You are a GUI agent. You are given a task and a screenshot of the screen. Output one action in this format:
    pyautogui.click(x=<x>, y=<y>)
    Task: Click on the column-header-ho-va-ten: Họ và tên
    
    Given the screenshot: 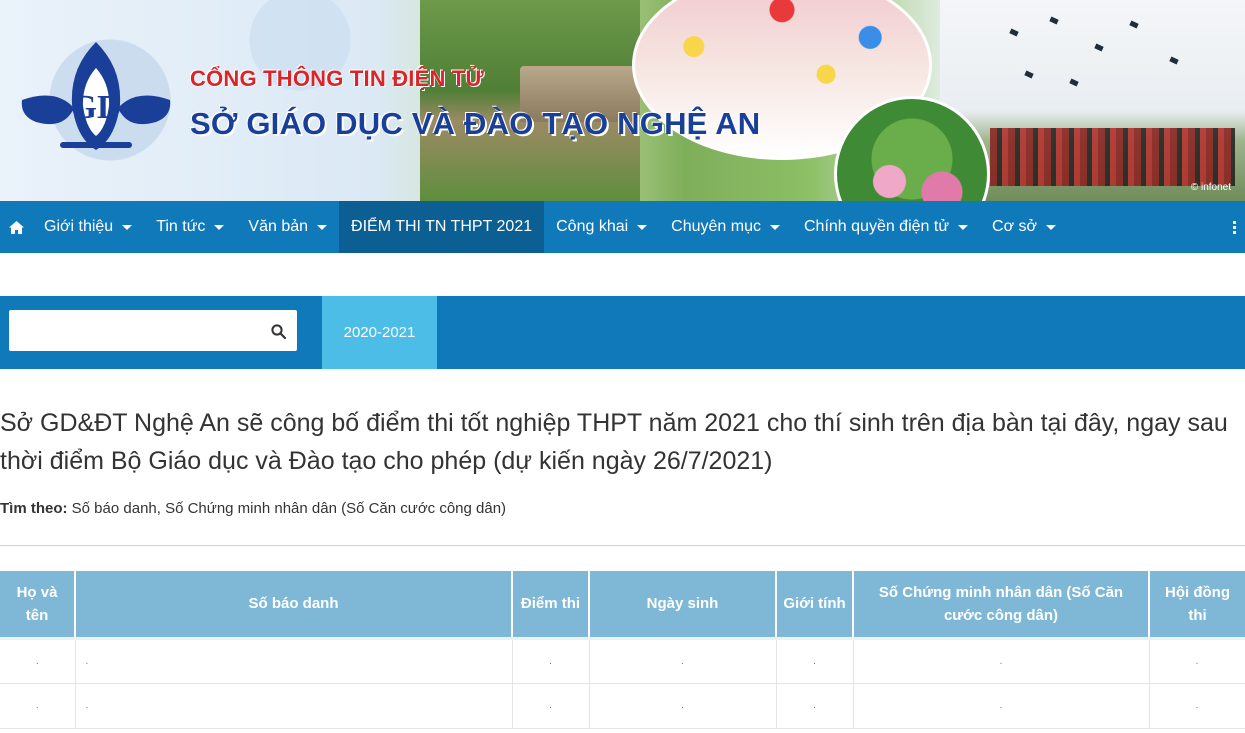 What is the action you would take?
    pyautogui.click(x=38, y=604)
    